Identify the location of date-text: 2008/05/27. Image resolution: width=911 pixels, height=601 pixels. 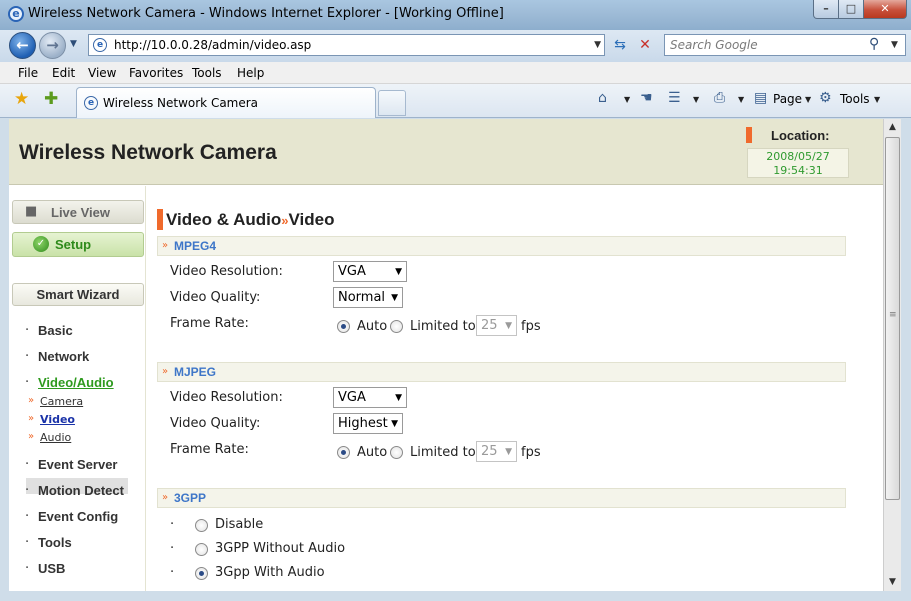
(798, 156).